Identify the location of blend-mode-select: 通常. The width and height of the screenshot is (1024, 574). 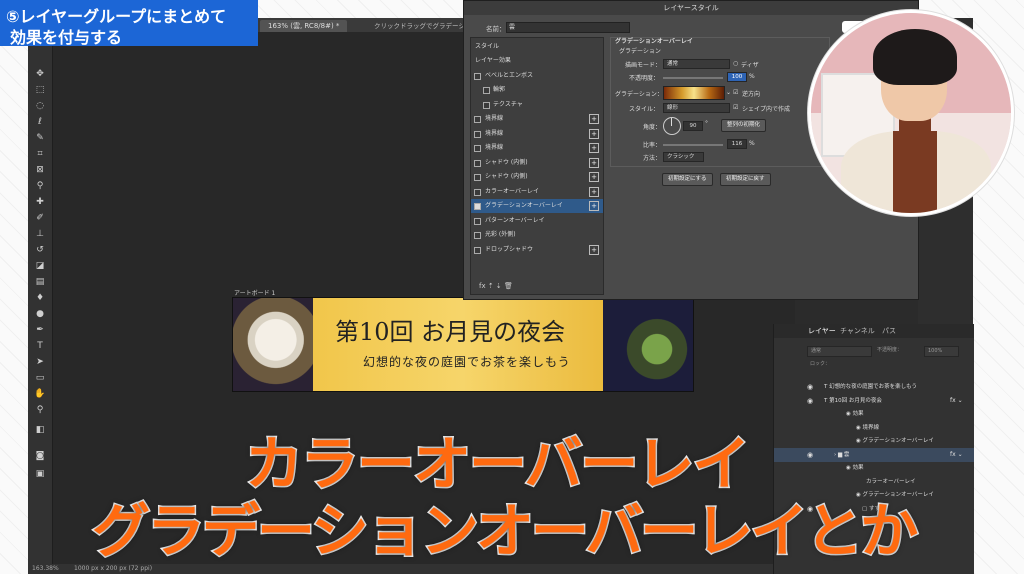
(696, 64).